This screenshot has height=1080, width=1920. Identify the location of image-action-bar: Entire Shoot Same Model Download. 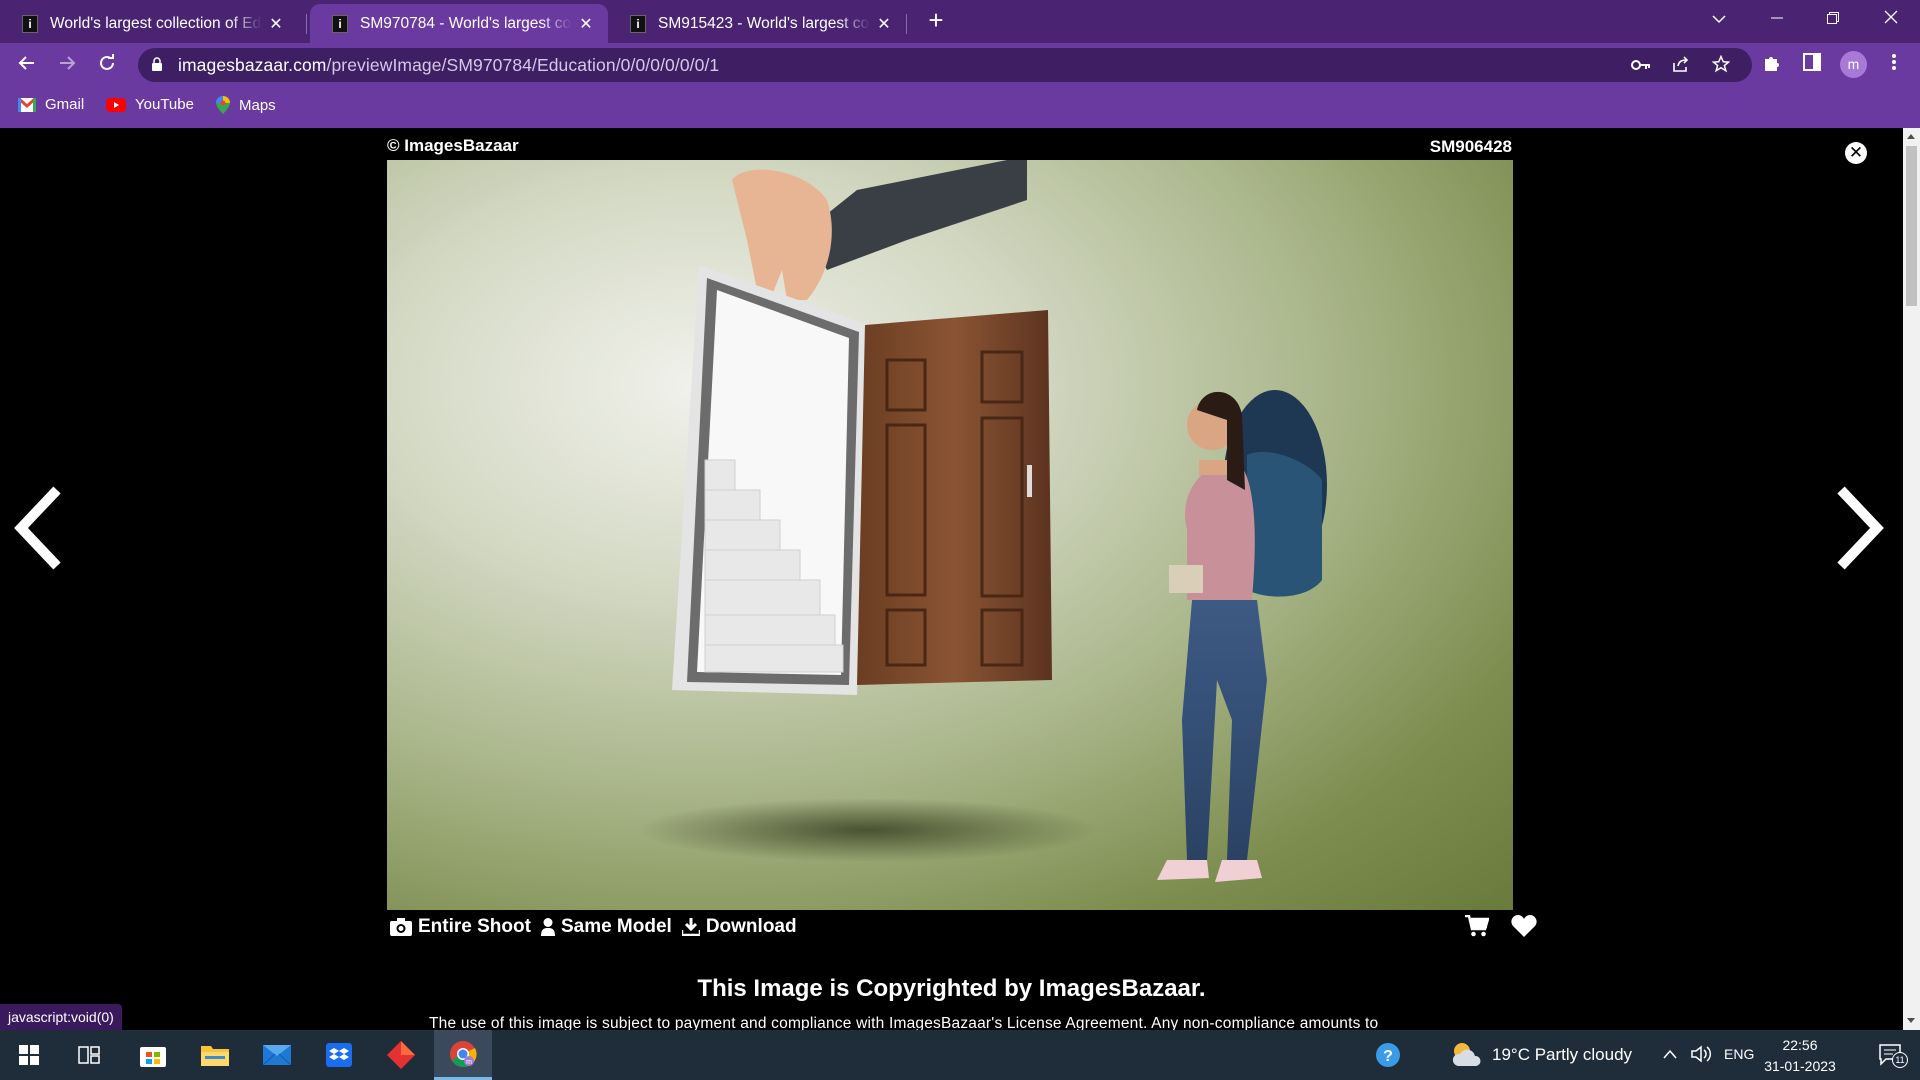
(598, 927).